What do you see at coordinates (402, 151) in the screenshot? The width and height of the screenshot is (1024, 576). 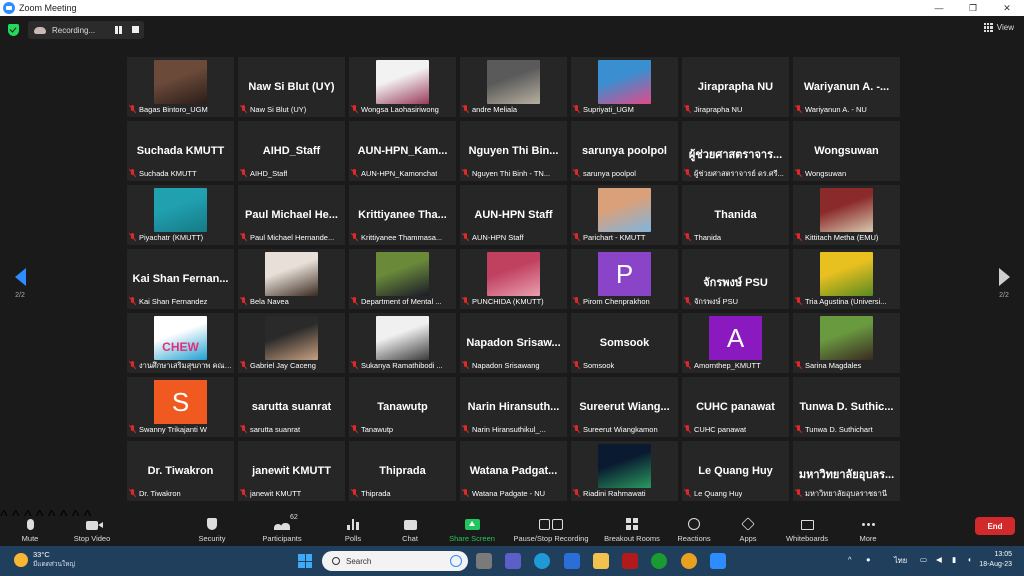 I see `participant-tile: AUN-HPN_Kam... AUN-HPN_Kamonchat` at bounding box center [402, 151].